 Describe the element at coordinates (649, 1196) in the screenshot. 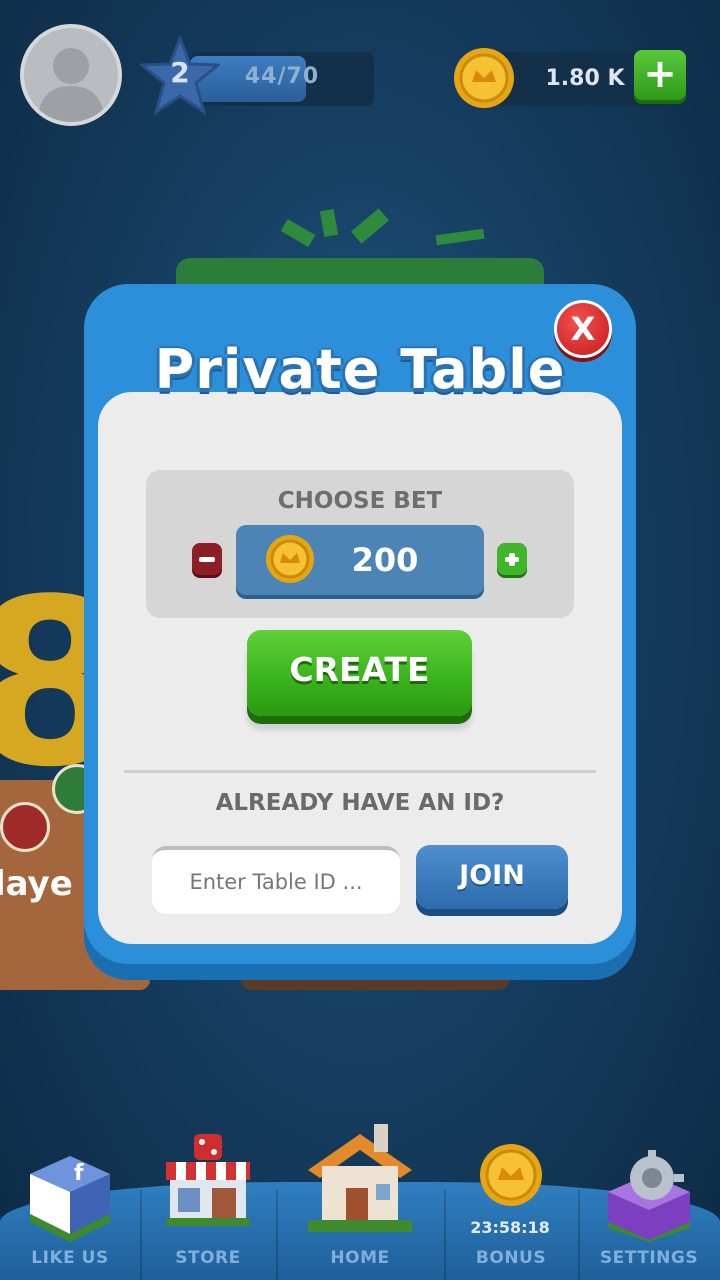

I see `gear-icon` at that location.